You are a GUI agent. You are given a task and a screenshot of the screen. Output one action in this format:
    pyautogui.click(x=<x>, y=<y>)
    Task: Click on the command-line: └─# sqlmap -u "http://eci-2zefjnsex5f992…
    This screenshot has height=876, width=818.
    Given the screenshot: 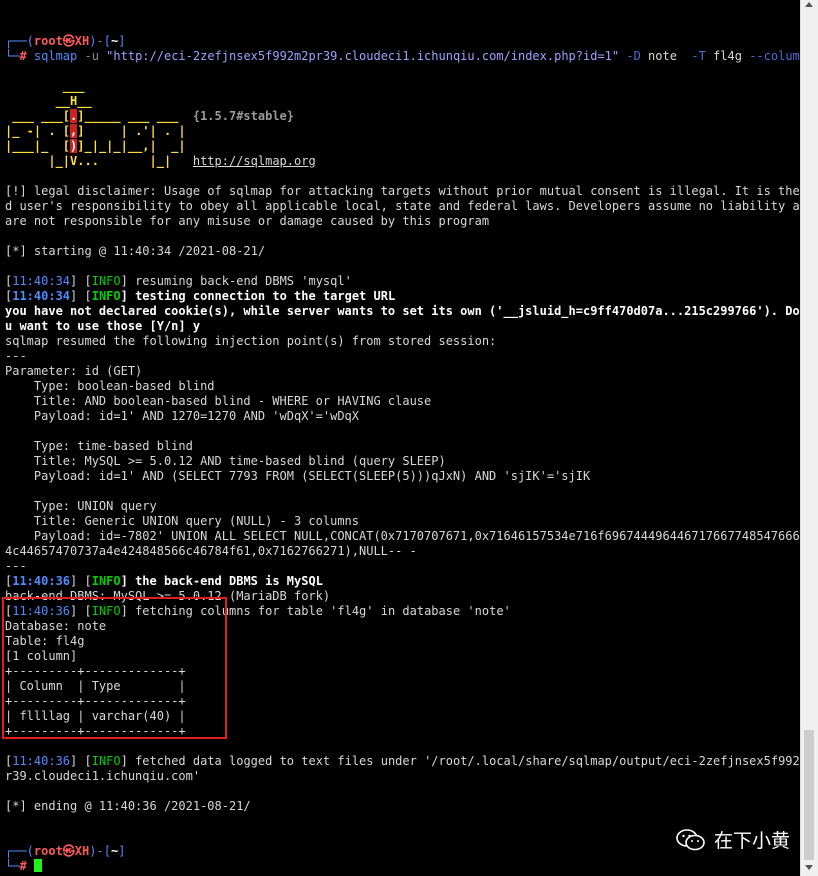 What is the action you would take?
    pyautogui.click(x=403, y=56)
    